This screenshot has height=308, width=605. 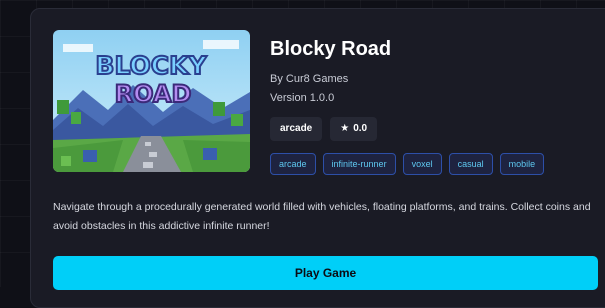 I want to click on play-game-button: Play Game, so click(x=325, y=273).